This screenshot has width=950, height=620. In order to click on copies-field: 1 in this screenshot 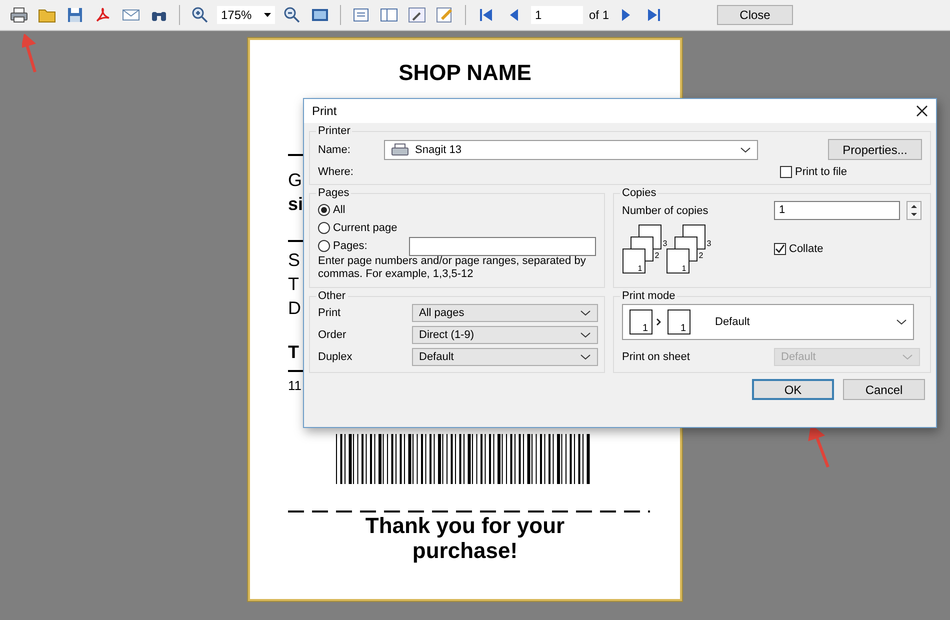, I will do `click(837, 210)`.